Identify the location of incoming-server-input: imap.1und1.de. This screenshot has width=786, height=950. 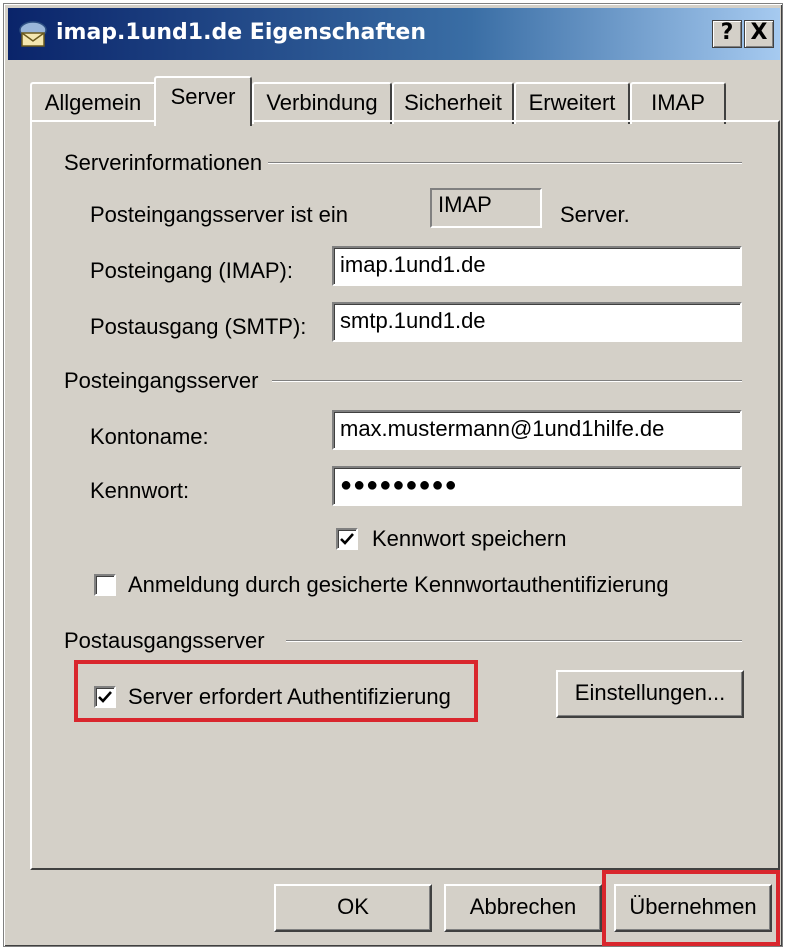
(537, 266).